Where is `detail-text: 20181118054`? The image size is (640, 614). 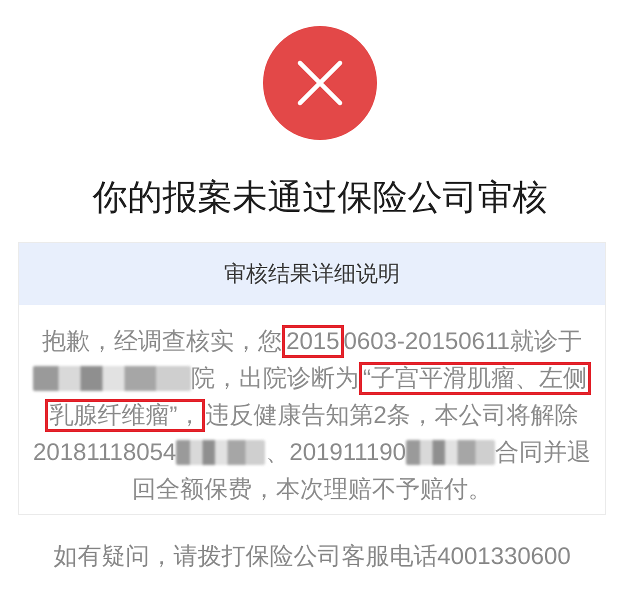 detail-text: 20181118054 is located at coordinates (104, 453).